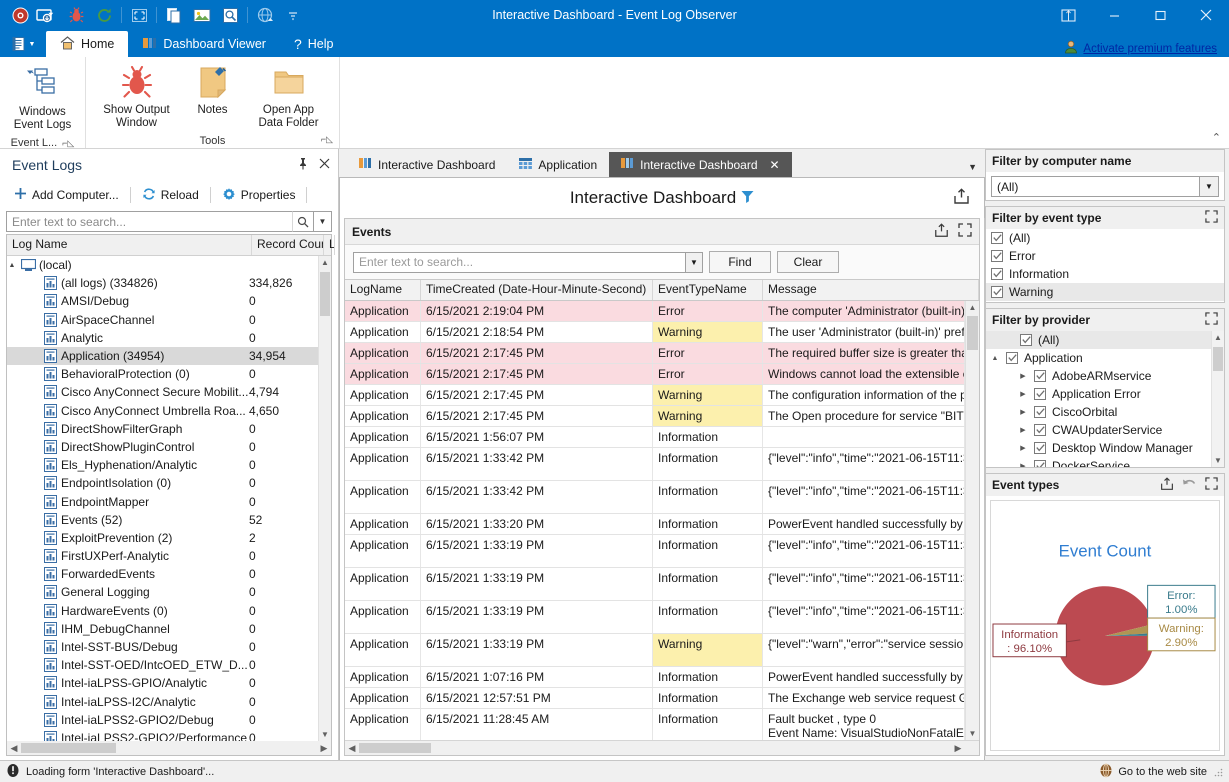  What do you see at coordinates (1098, 430) in the screenshot?
I see `list-item: ▶ CWAUpdaterService` at bounding box center [1098, 430].